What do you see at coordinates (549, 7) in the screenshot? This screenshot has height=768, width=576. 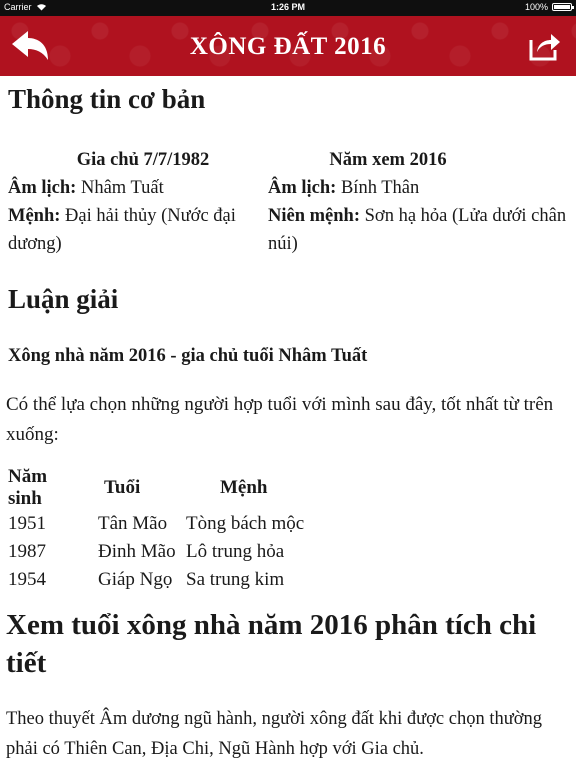 I see `battery-group: 100%` at bounding box center [549, 7].